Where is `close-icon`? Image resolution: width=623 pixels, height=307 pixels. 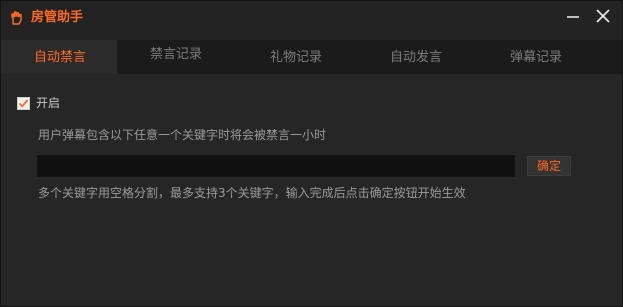 close-icon is located at coordinates (603, 16).